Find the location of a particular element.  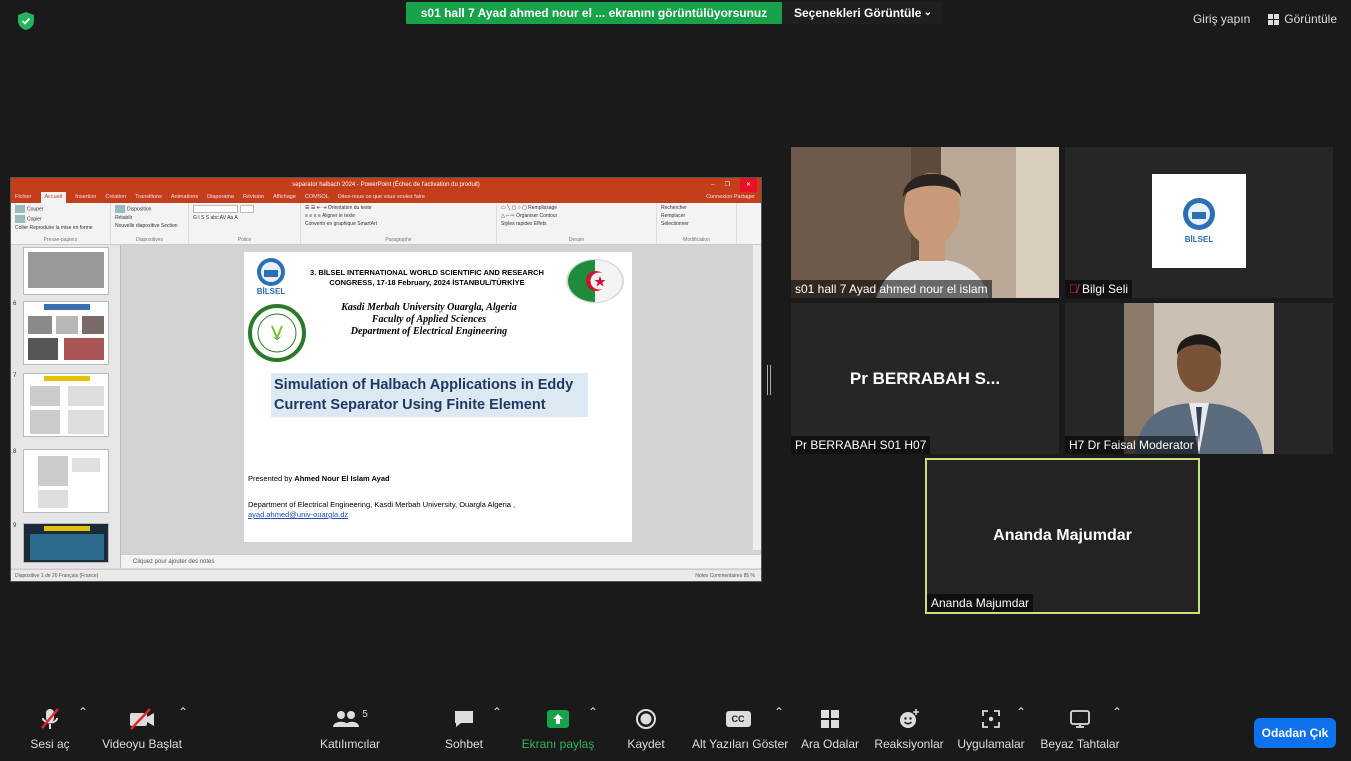

video-options-caret: ⌃ is located at coordinates (183, 712).